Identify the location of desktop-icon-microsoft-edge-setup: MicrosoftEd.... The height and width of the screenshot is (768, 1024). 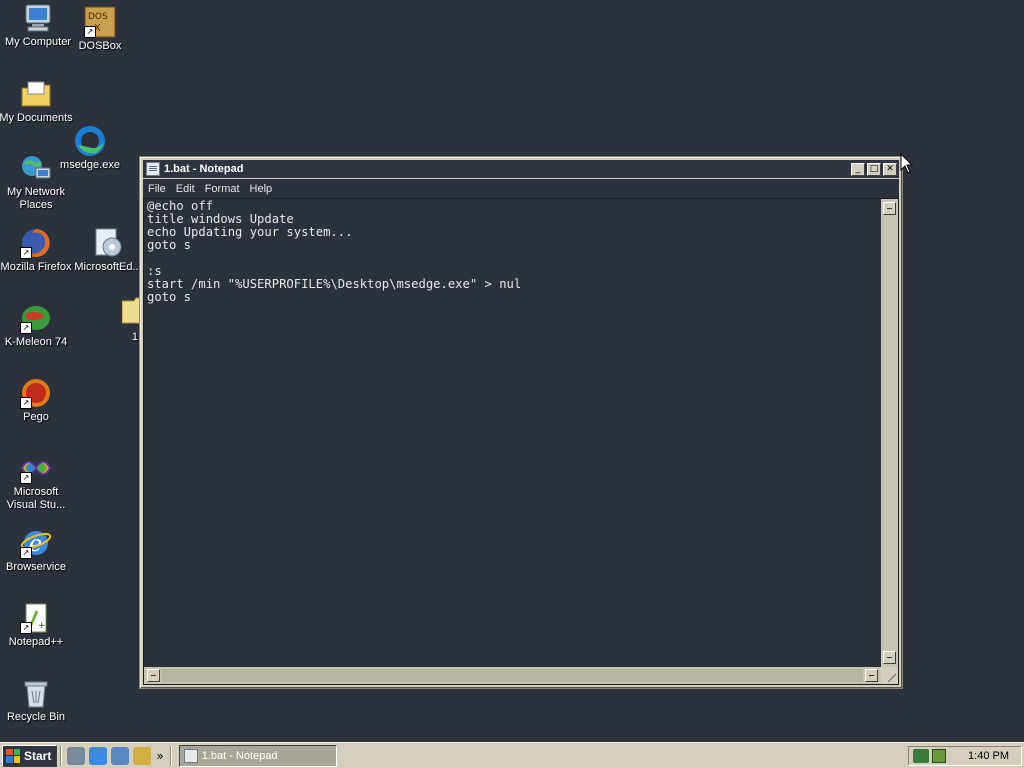
(108, 250).